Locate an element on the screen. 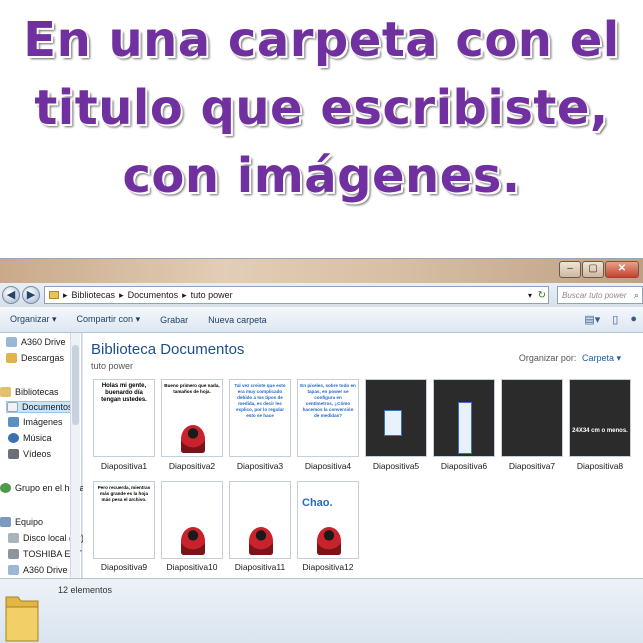 This screenshot has height=643, width=643. downloads-icon is located at coordinates (11, 358).